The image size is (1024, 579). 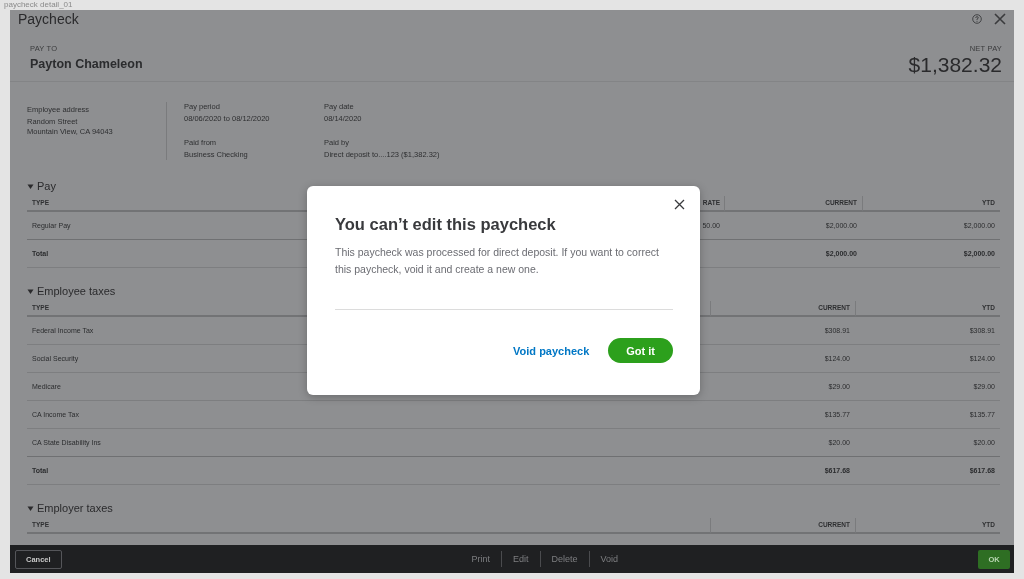 I want to click on net-pay-amount: $1,382.32, so click(x=955, y=65).